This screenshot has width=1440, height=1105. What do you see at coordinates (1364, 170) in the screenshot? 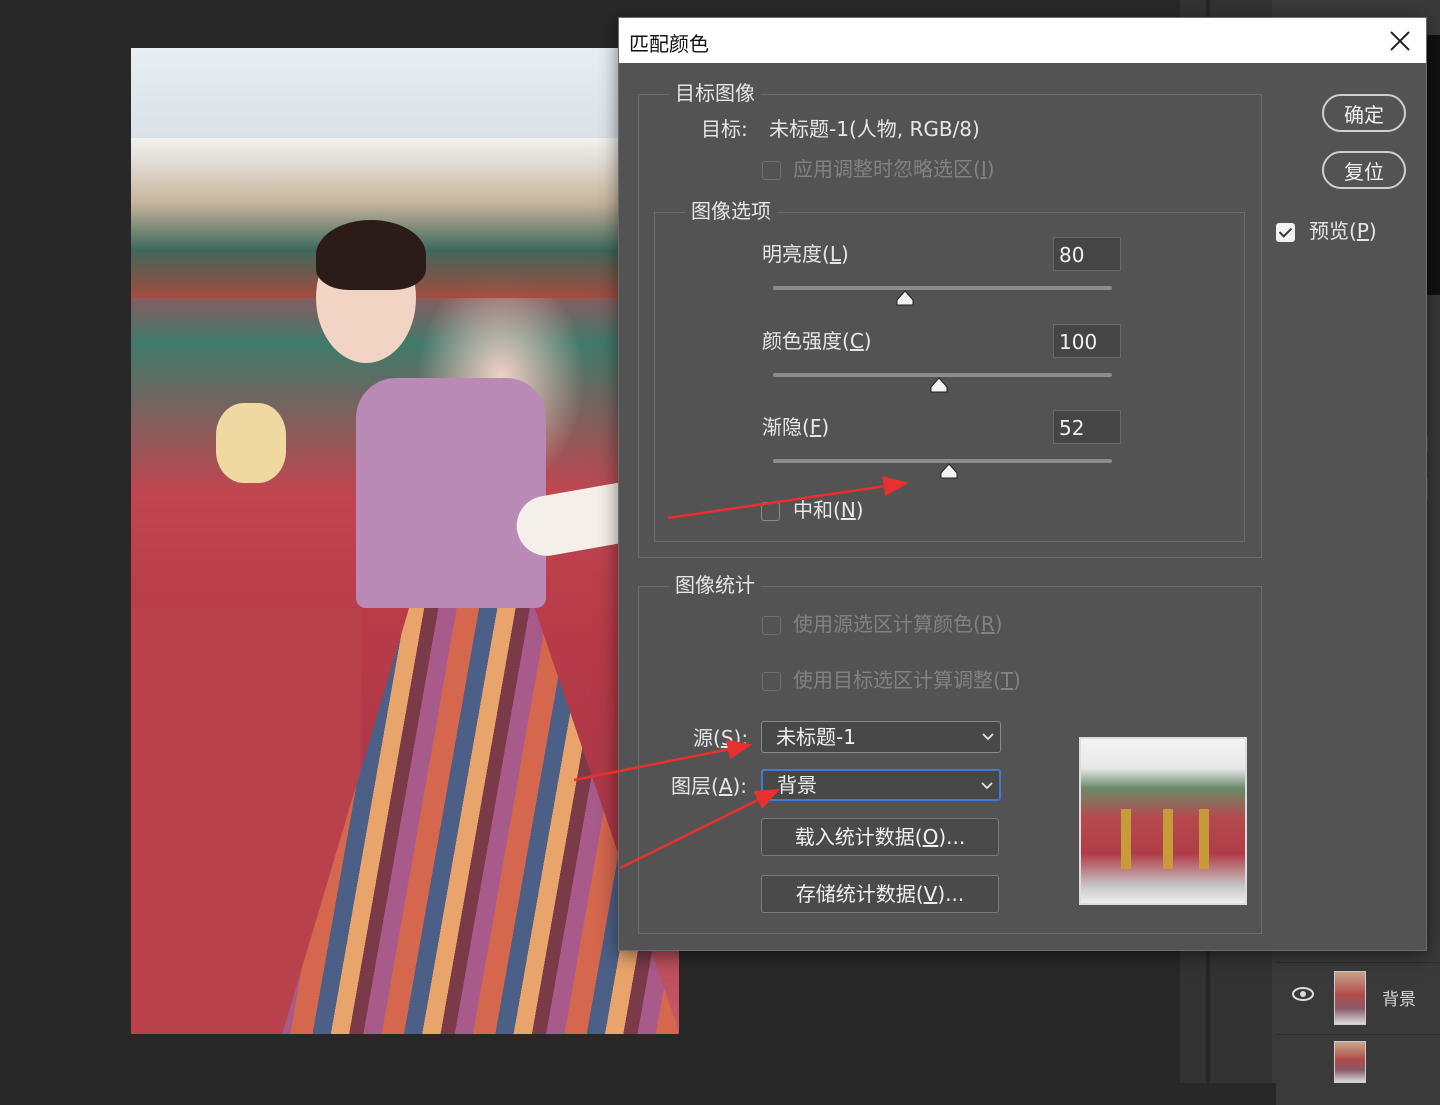
I see `reset-button: 复位` at bounding box center [1364, 170].